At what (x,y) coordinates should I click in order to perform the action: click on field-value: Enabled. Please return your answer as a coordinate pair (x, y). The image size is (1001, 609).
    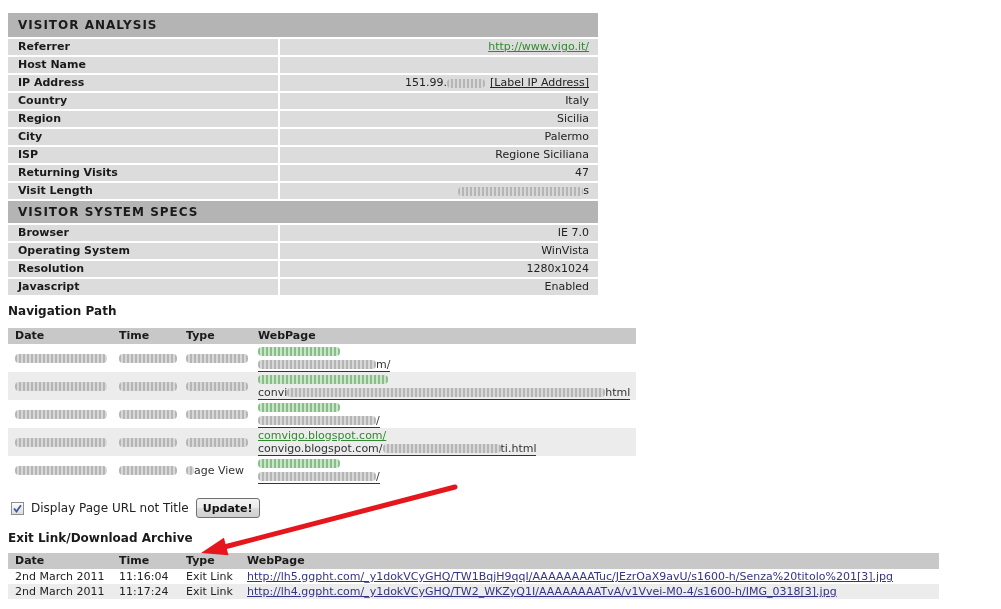
    Looking at the image, I should click on (566, 286).